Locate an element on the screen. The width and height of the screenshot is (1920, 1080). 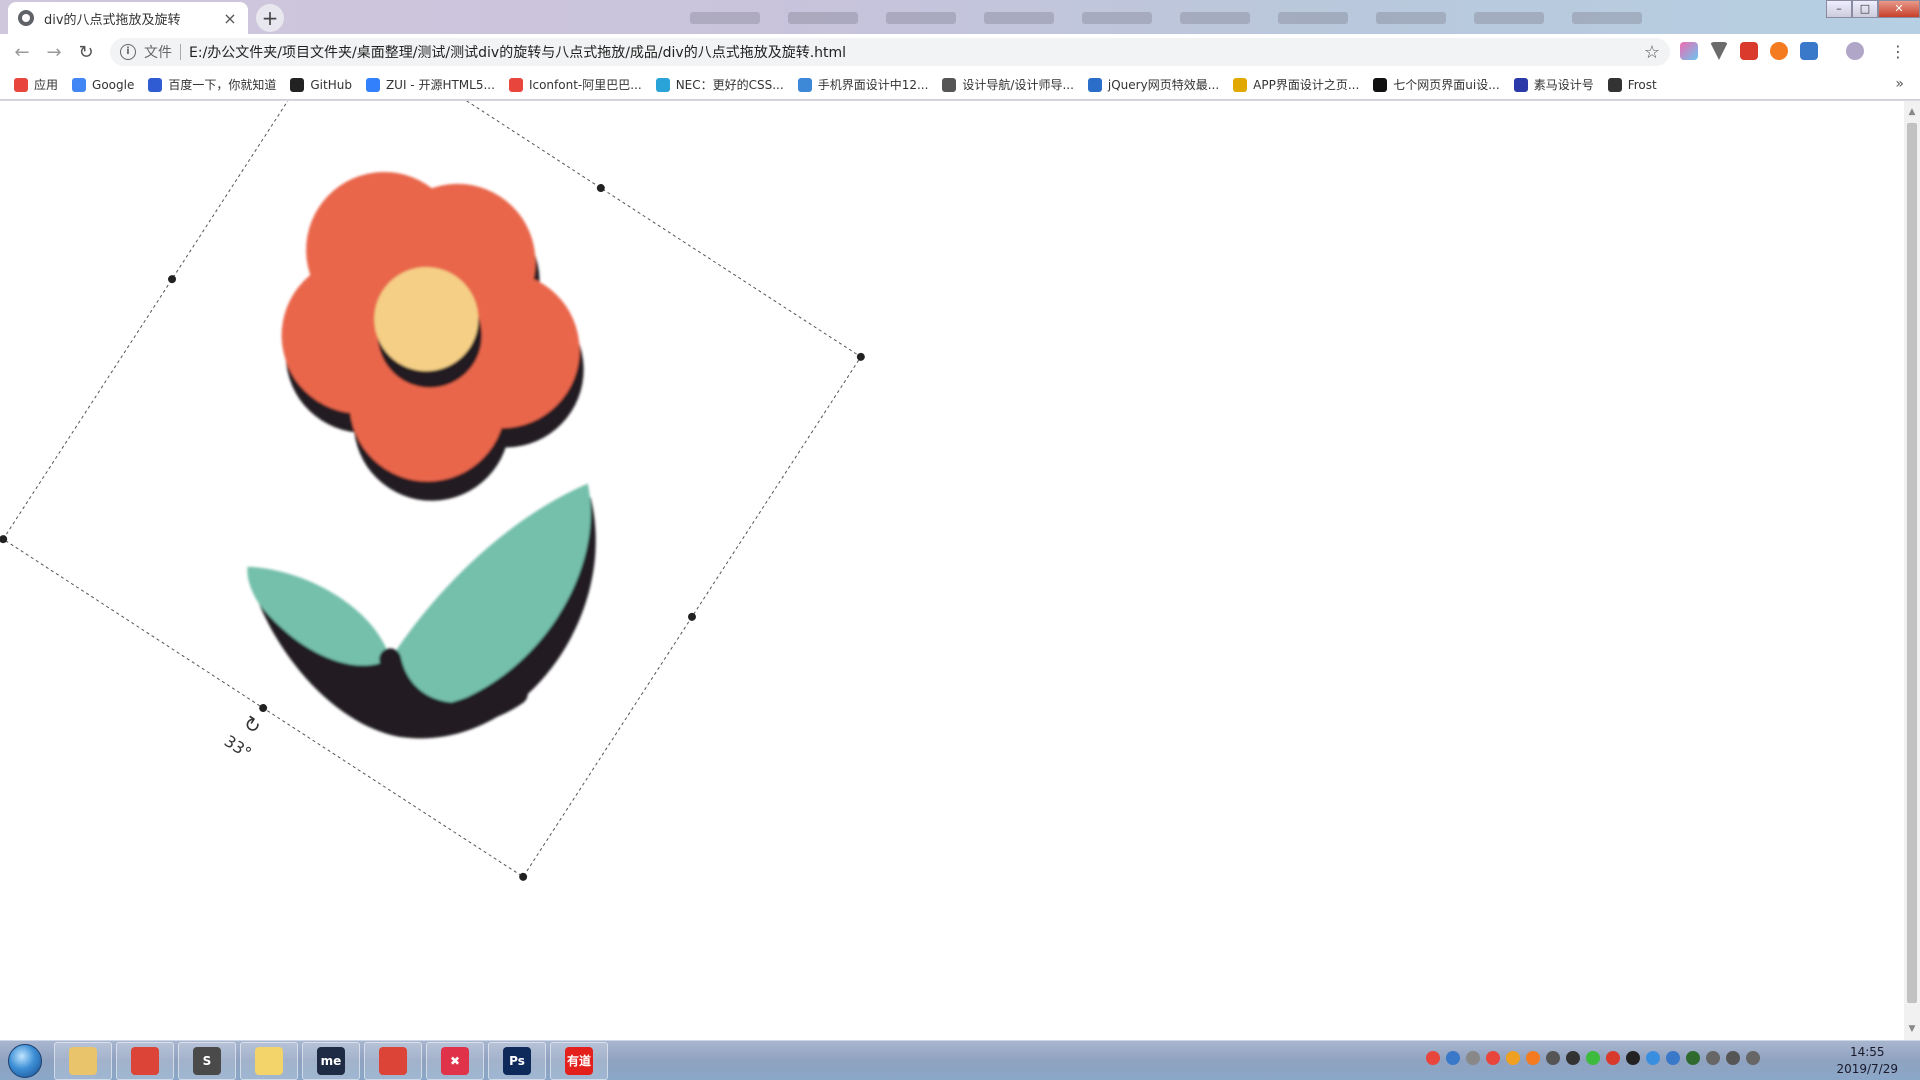
chrome-icon is located at coordinates (145, 1060).